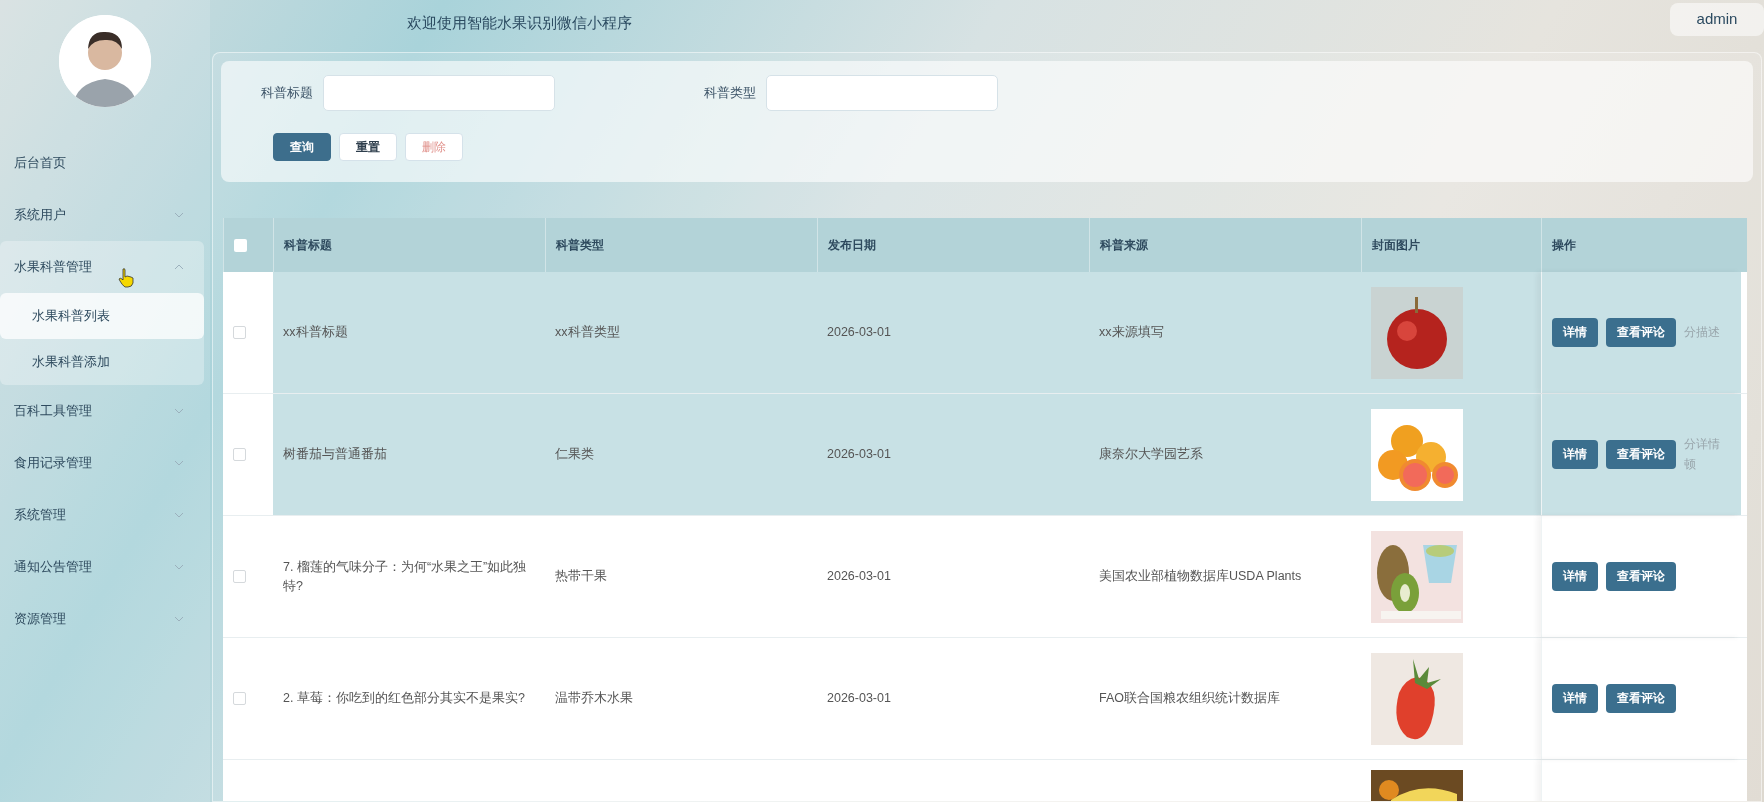 This screenshot has height=802, width=1764. I want to click on sidebar-item: 系统用户, so click(40, 215).